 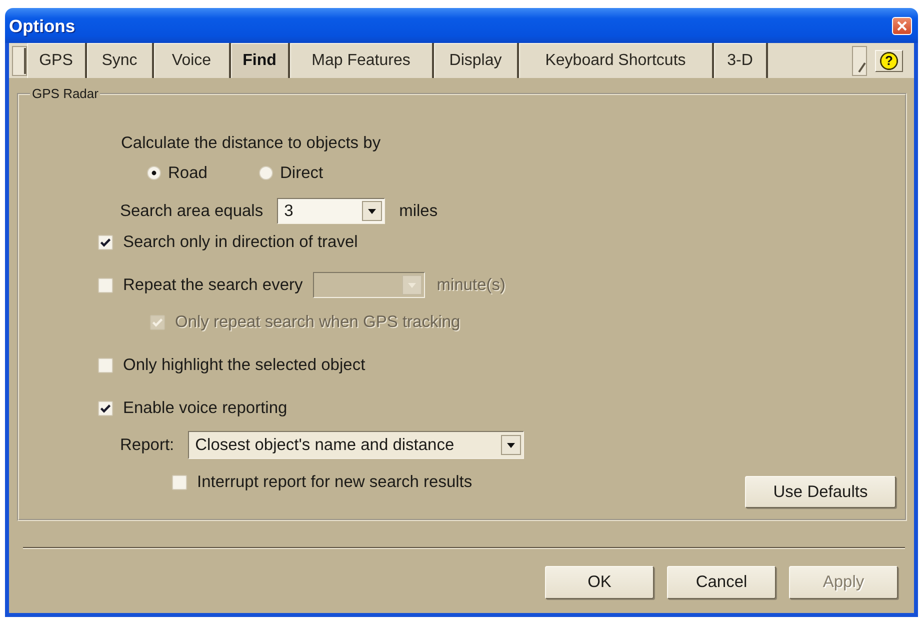 What do you see at coordinates (331, 211) in the screenshot?
I see `dropdown-field: 3` at bounding box center [331, 211].